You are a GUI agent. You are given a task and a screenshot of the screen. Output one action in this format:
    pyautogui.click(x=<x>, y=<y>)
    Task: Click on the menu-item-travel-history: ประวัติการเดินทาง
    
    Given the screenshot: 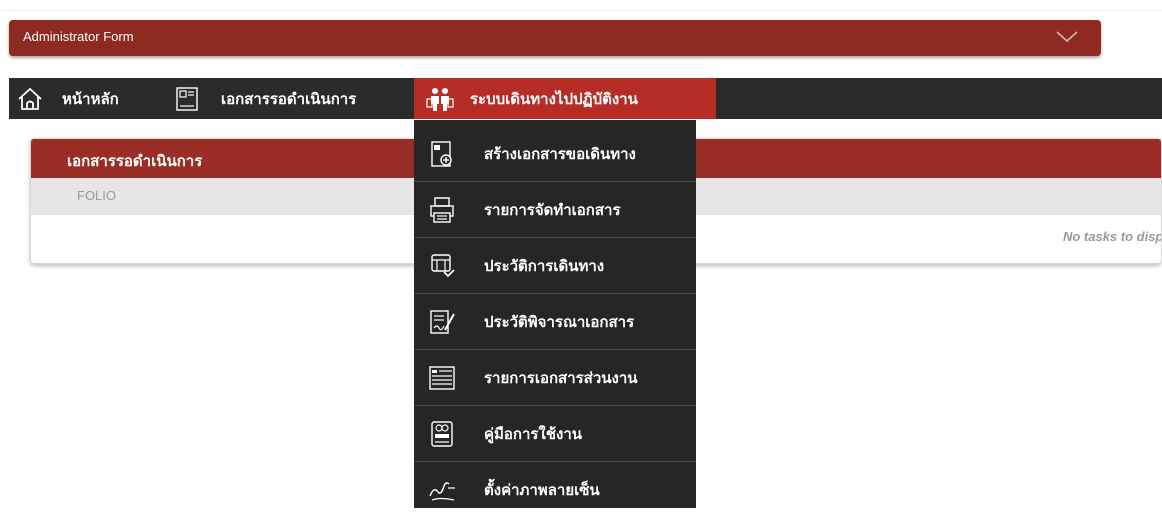 What is the action you would take?
    pyautogui.click(x=555, y=266)
    